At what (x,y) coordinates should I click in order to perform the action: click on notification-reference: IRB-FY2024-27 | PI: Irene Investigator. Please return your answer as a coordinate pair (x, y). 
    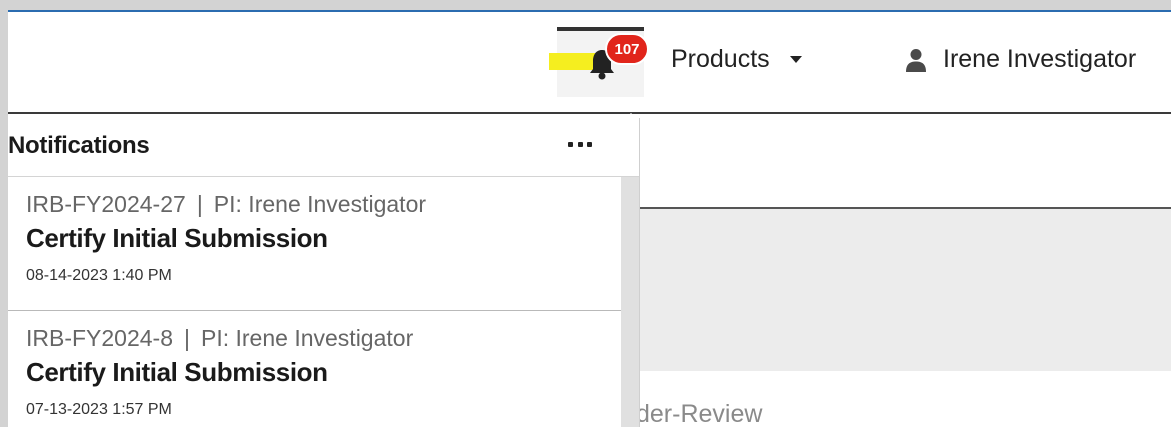
    Looking at the image, I should click on (226, 204).